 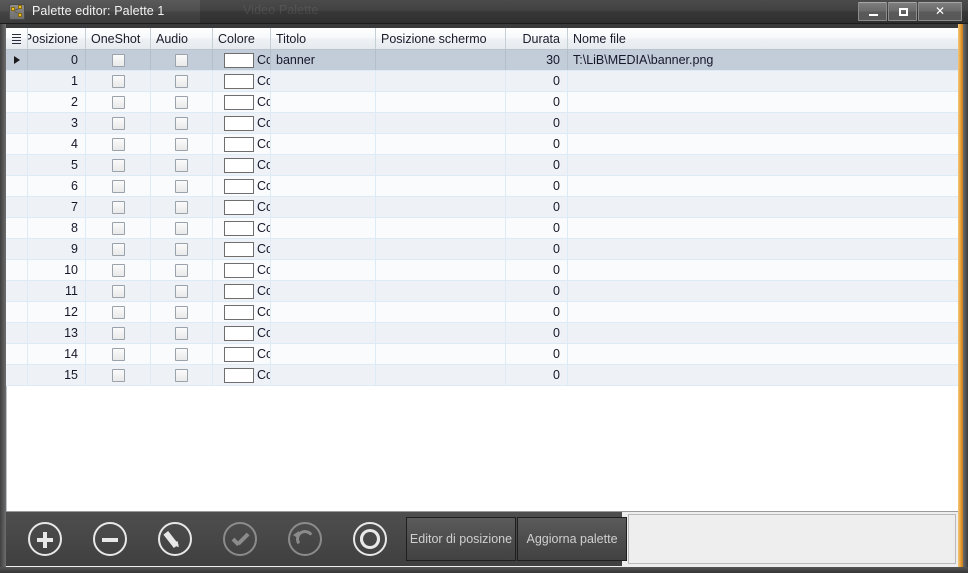 I want to click on undo-icon, so click(x=305, y=539).